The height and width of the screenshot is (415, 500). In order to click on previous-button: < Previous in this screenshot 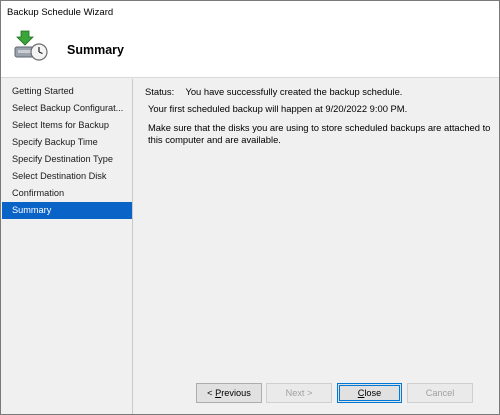, I will do `click(229, 393)`.